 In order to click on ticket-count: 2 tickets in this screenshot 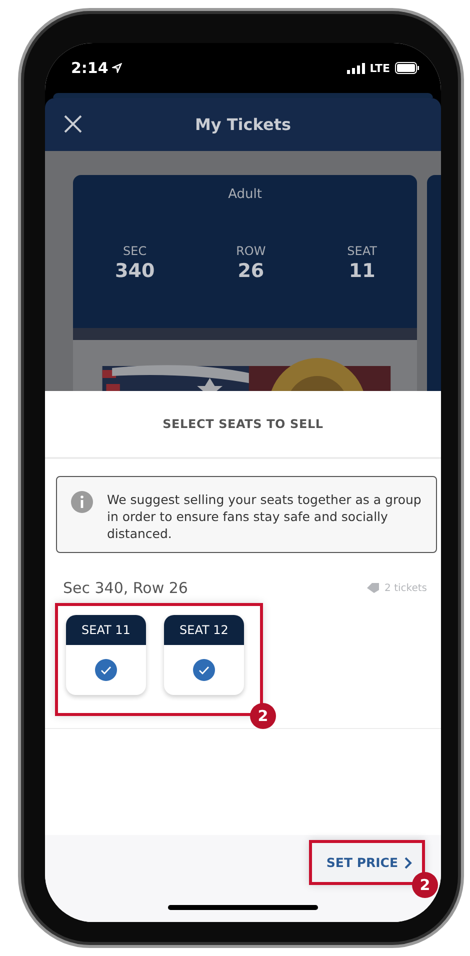, I will do `click(396, 588)`.